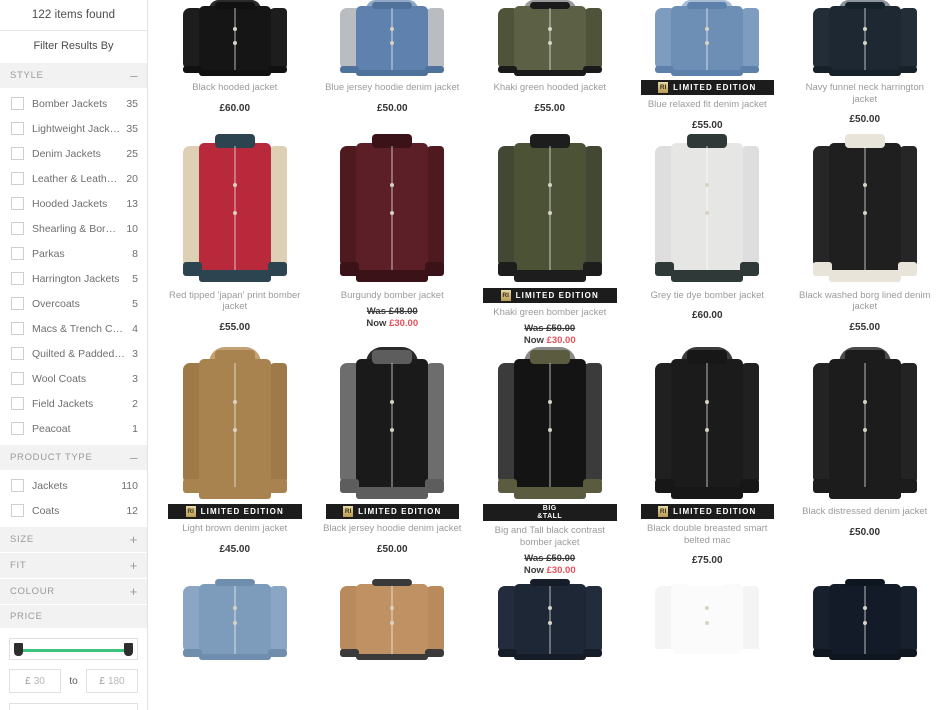  I want to click on facet-option: Field Jackets 2, so click(73, 403).